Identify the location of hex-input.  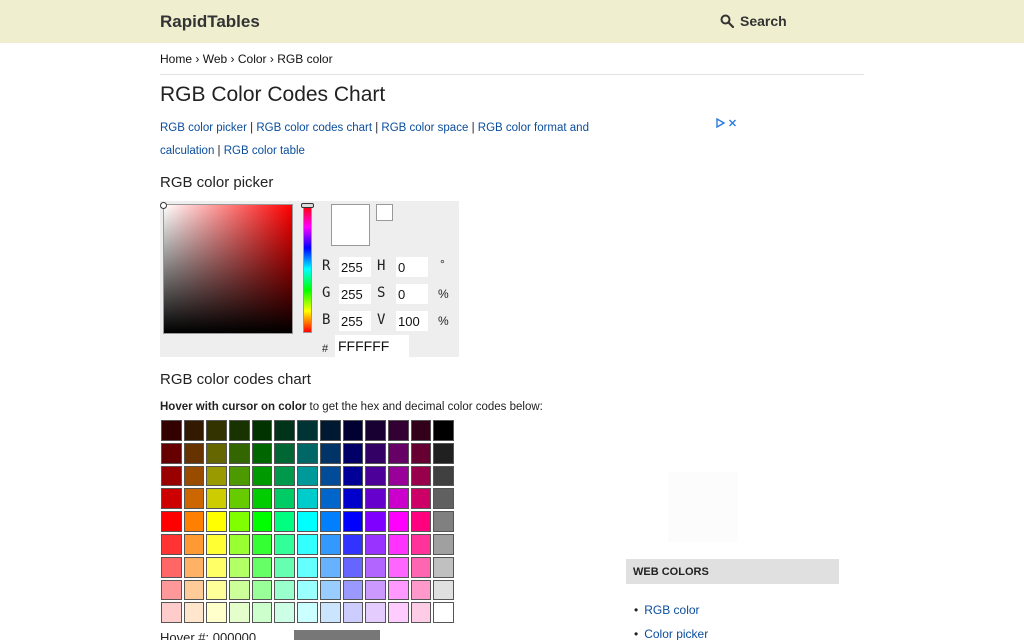
(372, 346).